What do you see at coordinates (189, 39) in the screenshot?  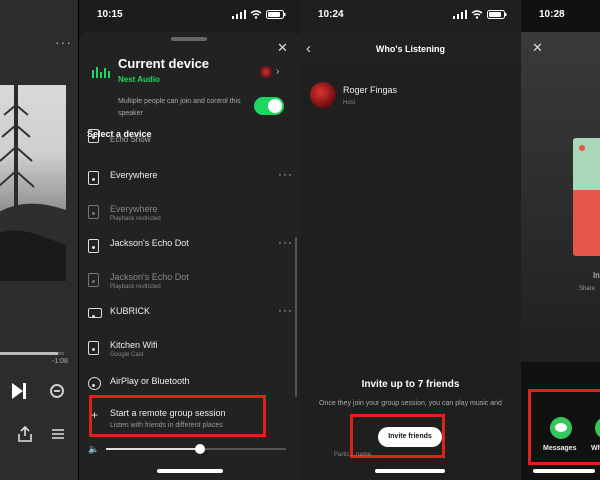 I see `sheet-grabber` at bounding box center [189, 39].